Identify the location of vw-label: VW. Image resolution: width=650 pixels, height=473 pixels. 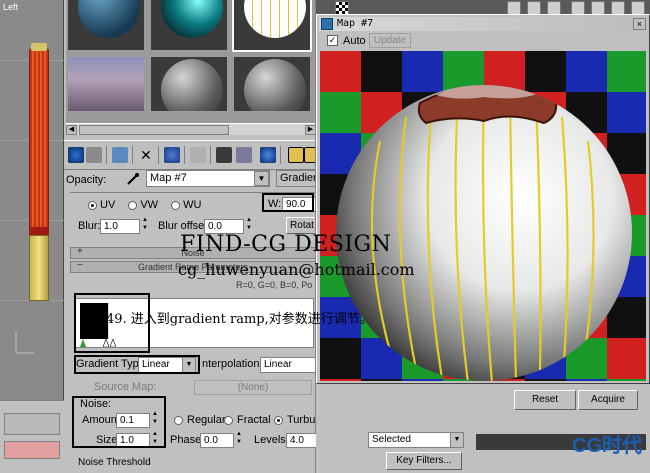
(149, 205).